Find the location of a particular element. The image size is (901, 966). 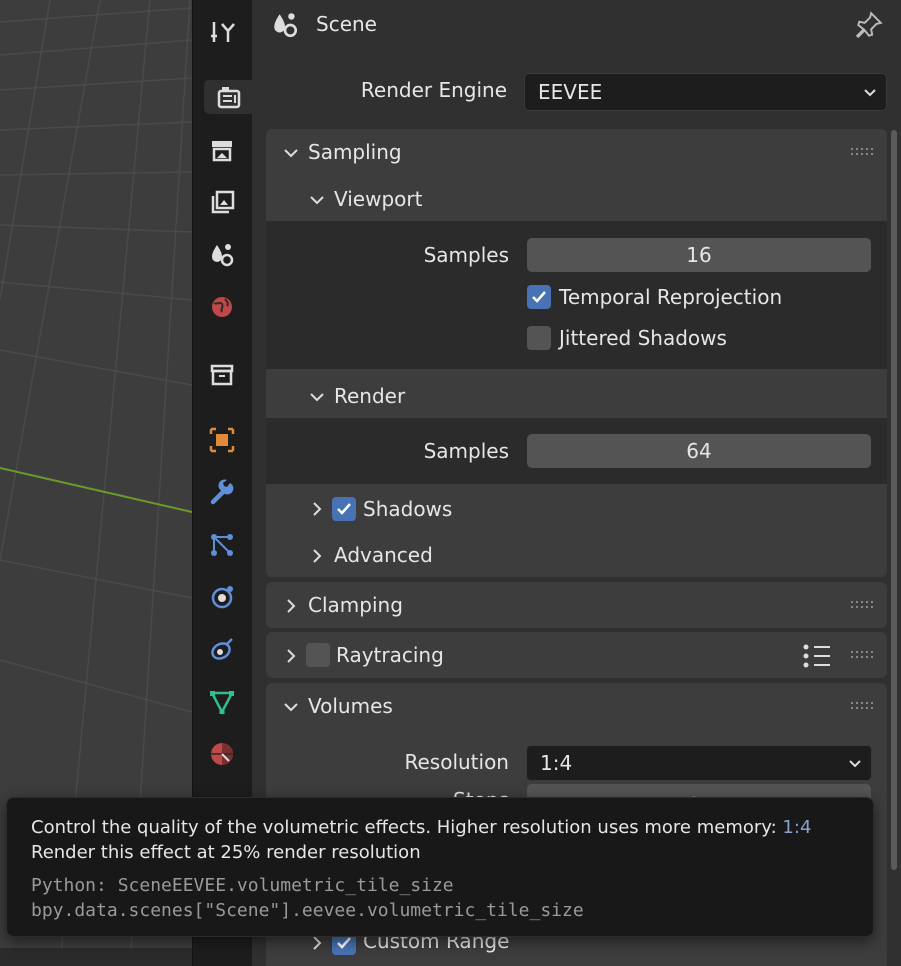

material-icon is located at coordinates (222, 754).